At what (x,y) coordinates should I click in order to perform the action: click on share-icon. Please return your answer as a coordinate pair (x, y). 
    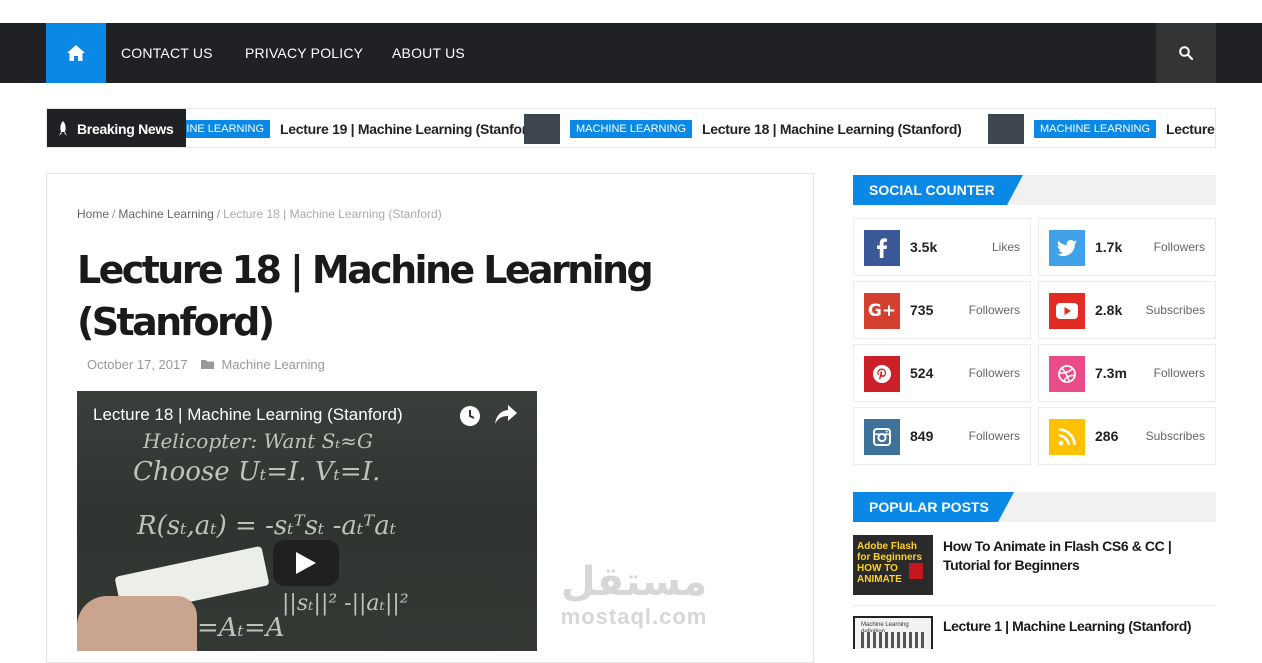
    Looking at the image, I should click on (506, 417).